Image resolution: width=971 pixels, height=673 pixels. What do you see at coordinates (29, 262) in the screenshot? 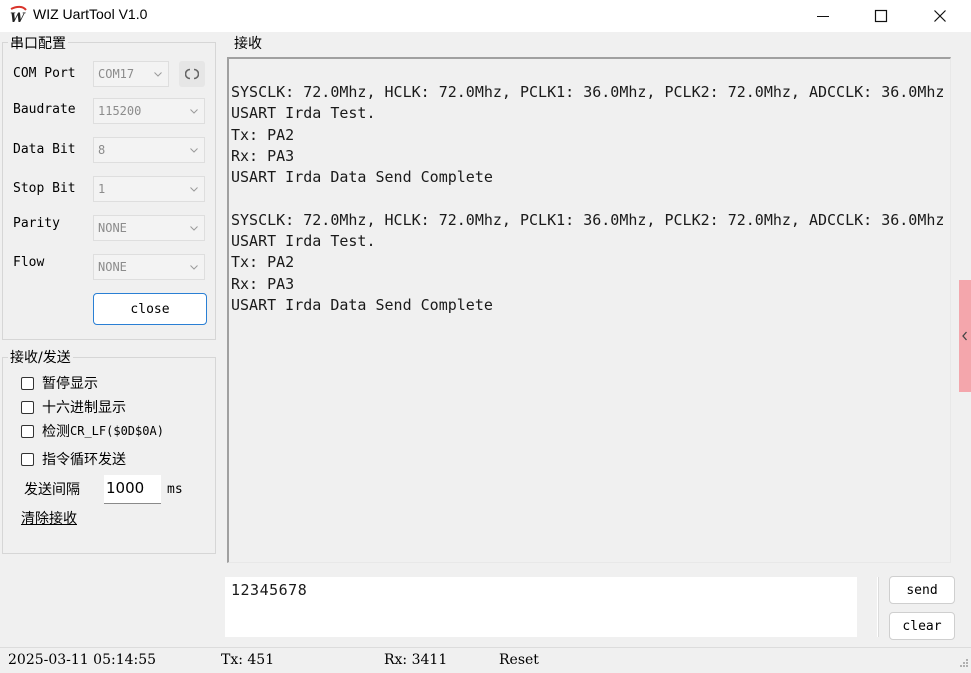
I see `flow-label: Flow` at bounding box center [29, 262].